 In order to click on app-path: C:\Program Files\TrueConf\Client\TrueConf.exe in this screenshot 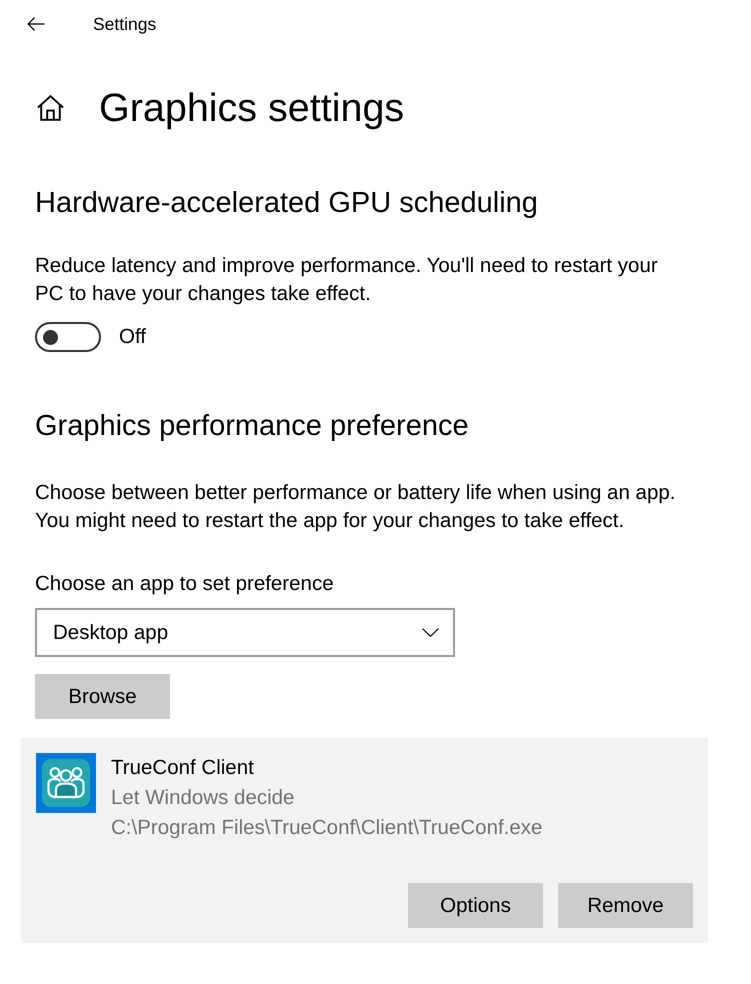, I will do `click(326, 828)`.